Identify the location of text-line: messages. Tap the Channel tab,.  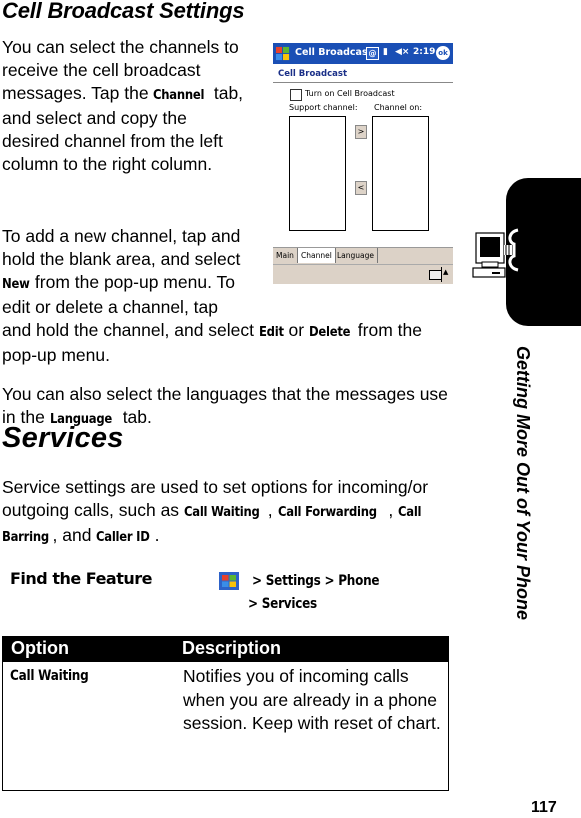
(133, 94).